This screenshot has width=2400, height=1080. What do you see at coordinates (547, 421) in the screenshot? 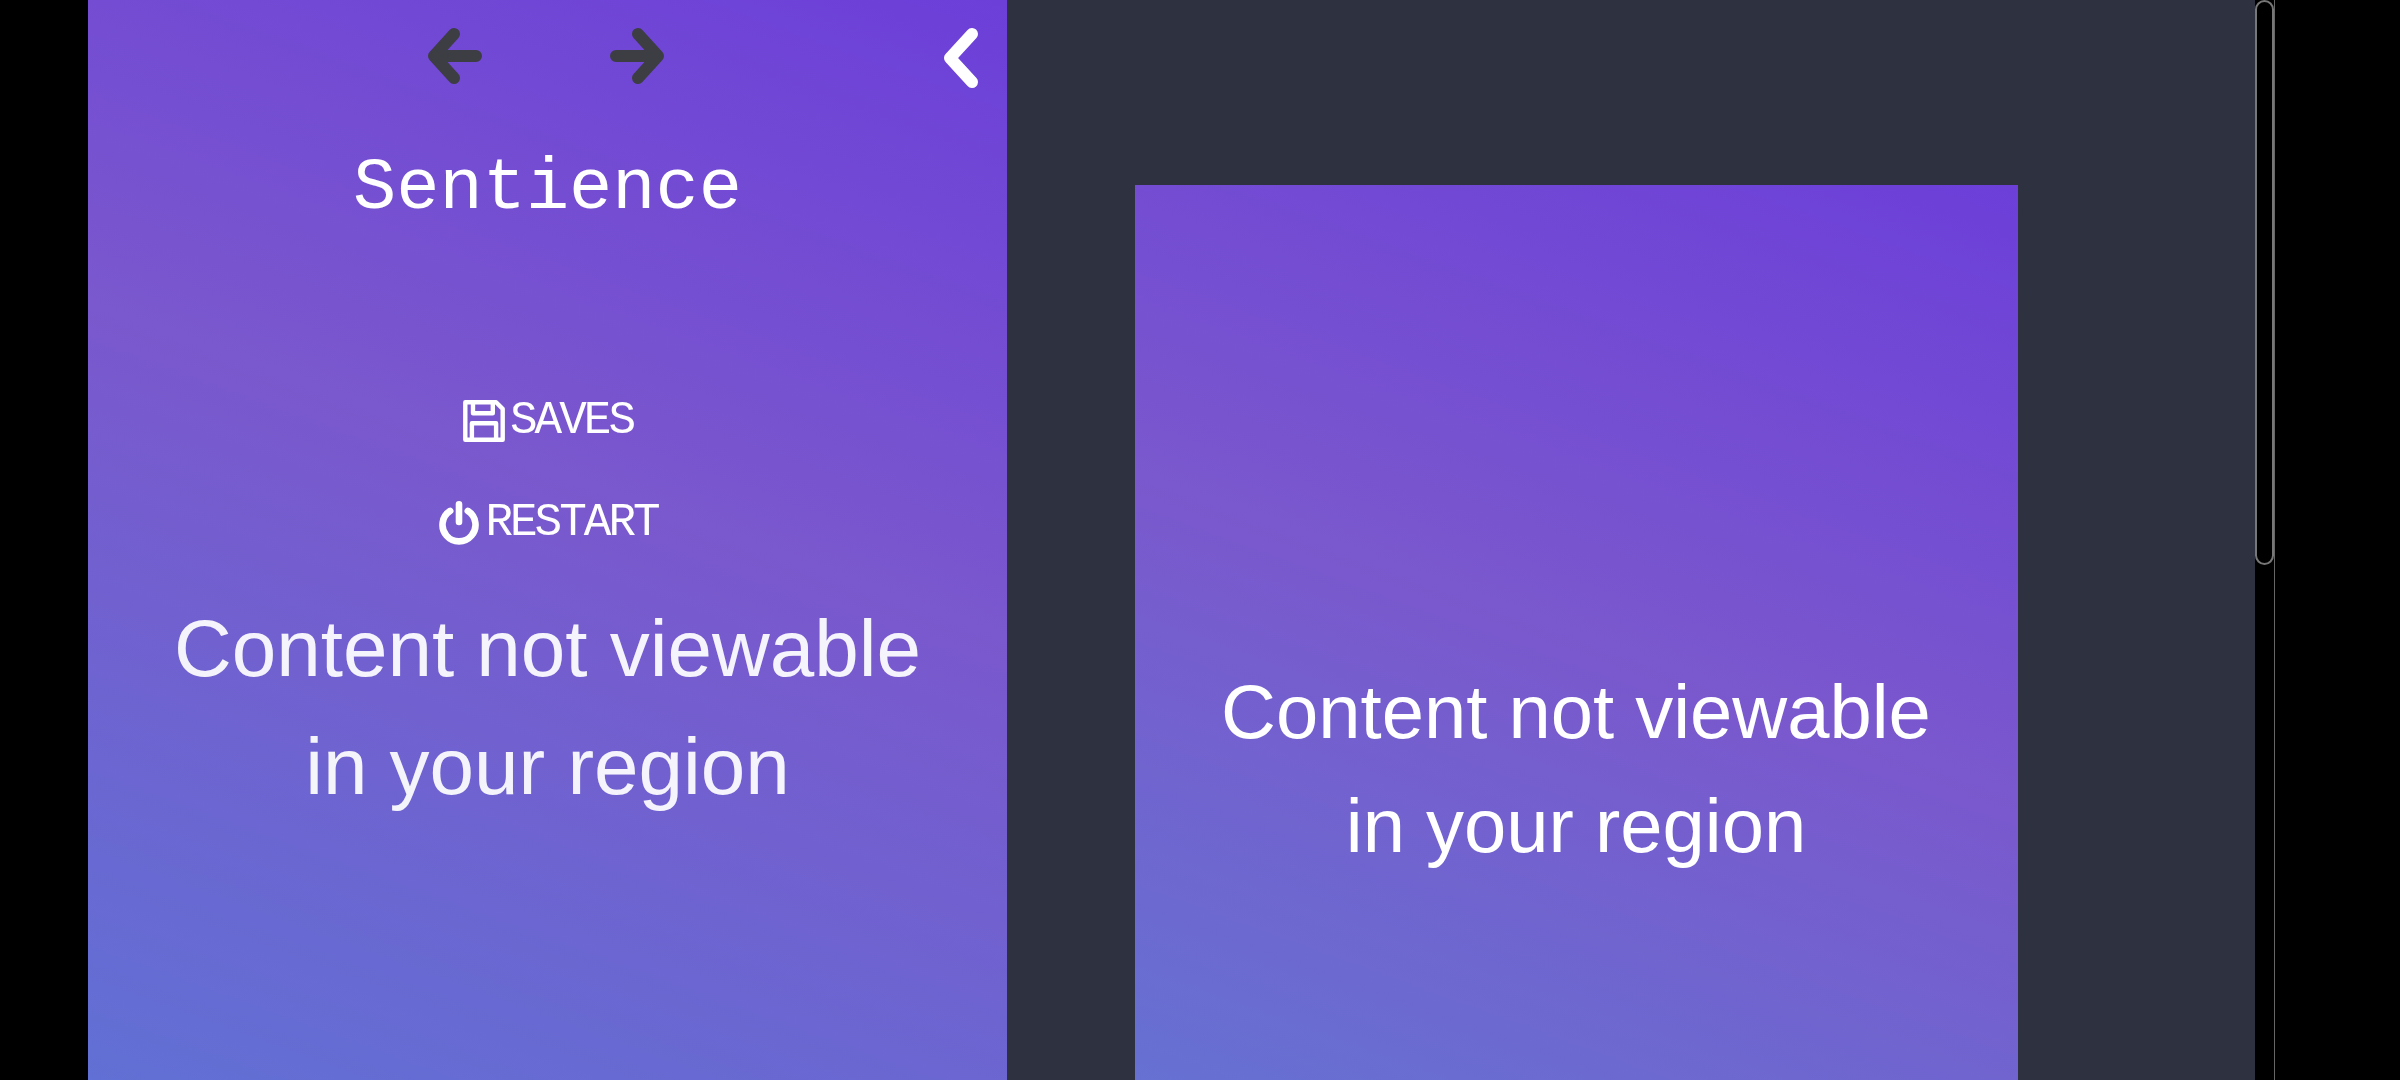
I see `menu-item: SAVES` at bounding box center [547, 421].